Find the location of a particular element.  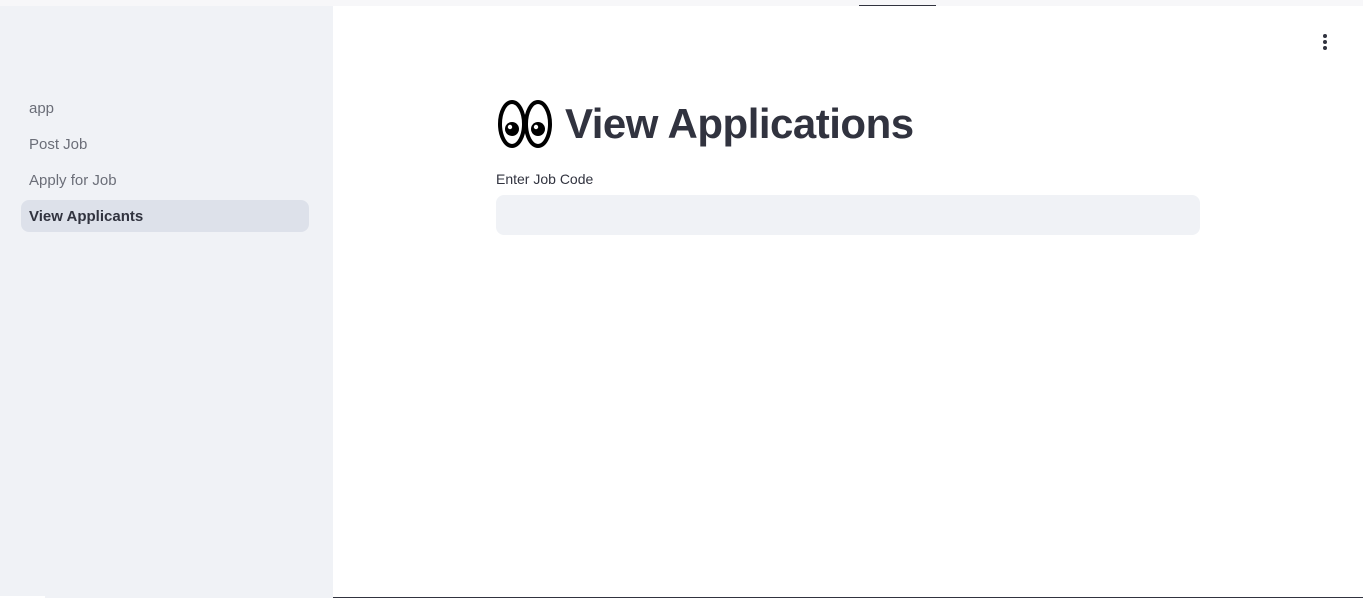

sidebar-item-label: Apply for Job is located at coordinates (73, 180).